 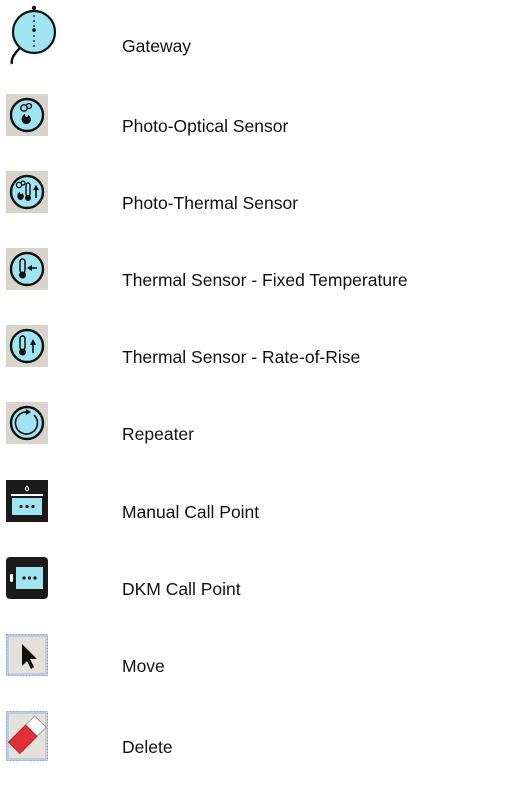 I want to click on thermal-fixed-temperature-icon, so click(x=27, y=269).